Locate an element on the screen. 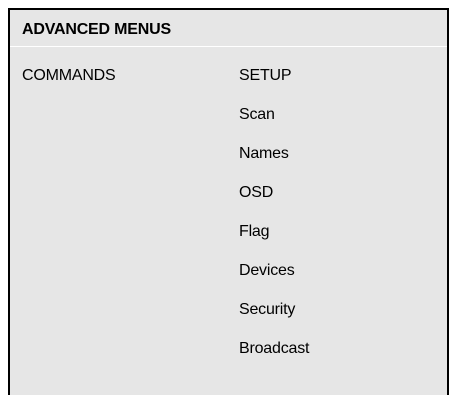 This screenshot has width=452, height=395. menu-item-flag: Flag is located at coordinates (254, 231).